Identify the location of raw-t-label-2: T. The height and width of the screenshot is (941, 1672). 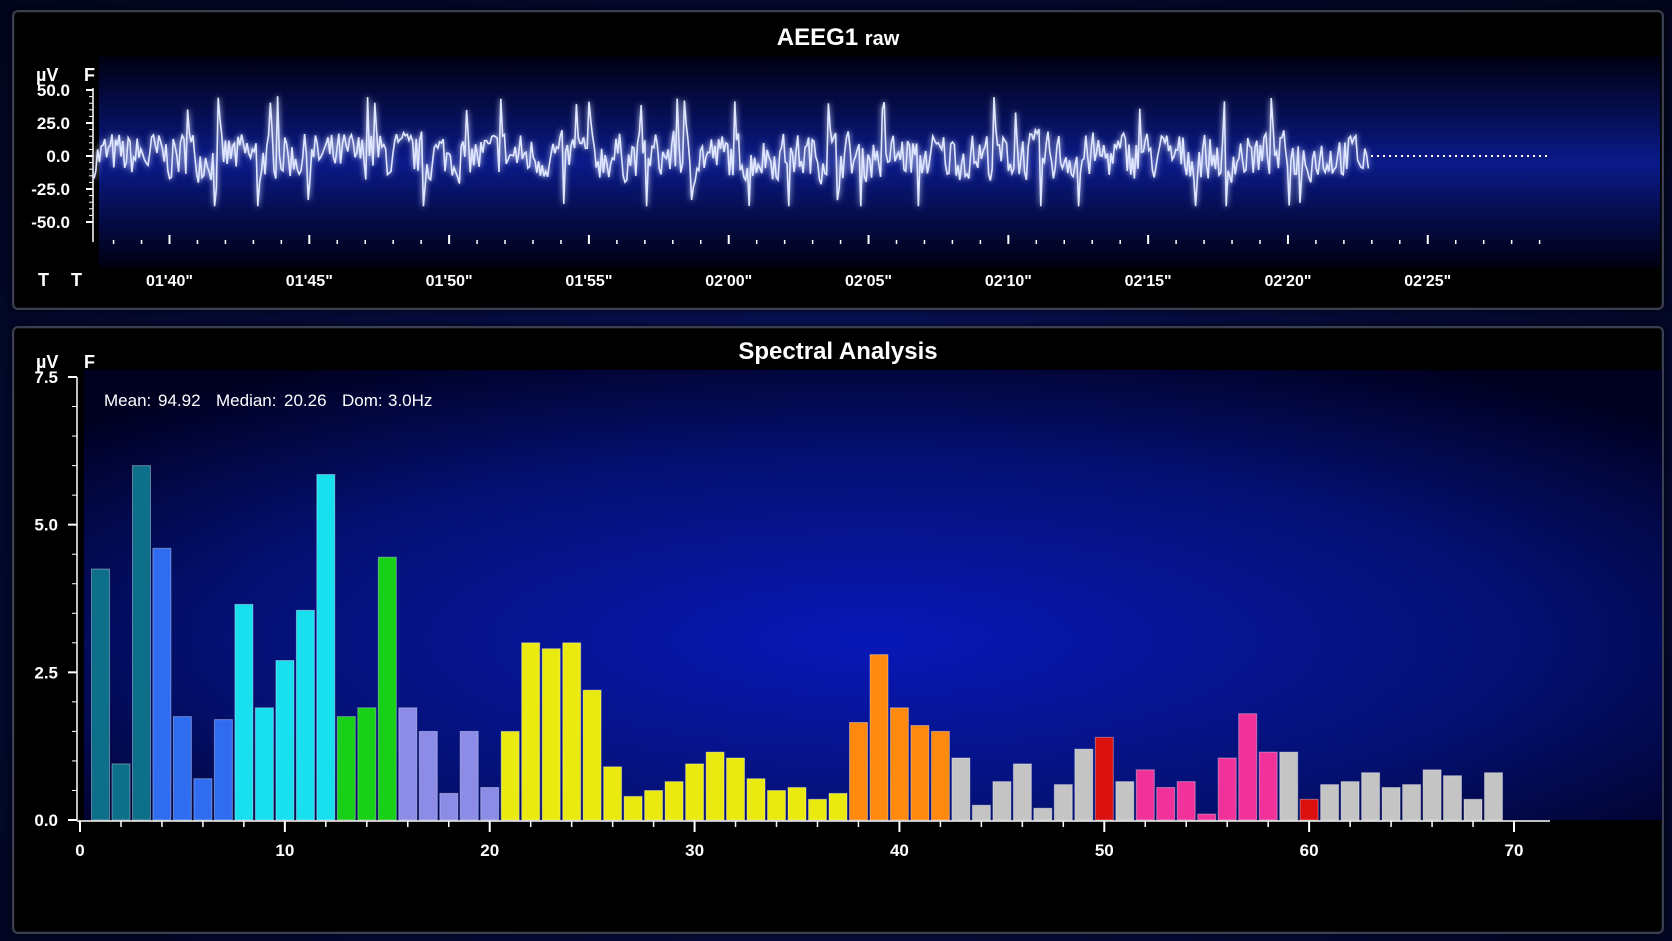
(76, 280).